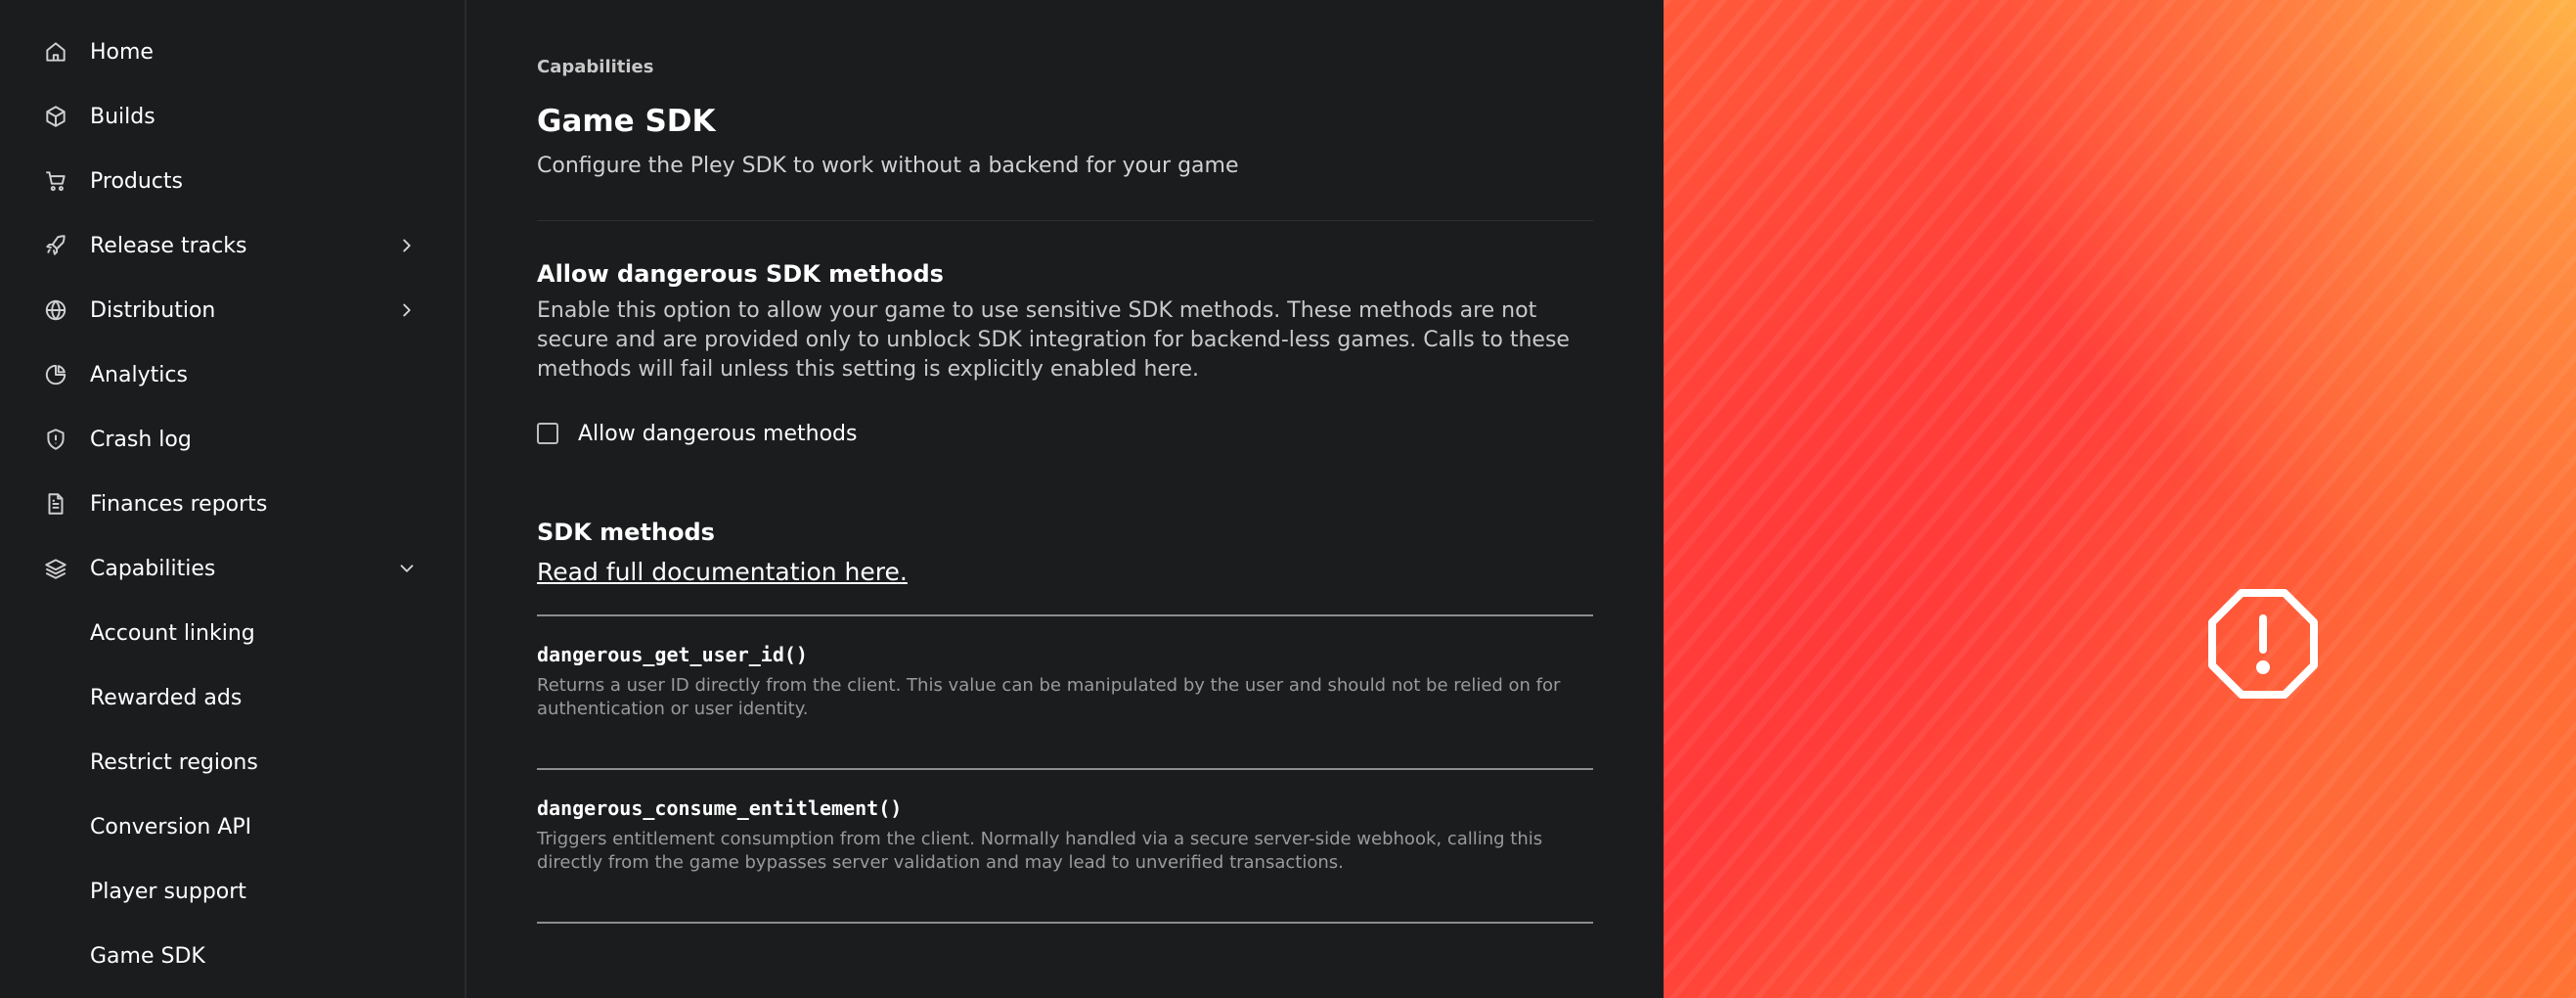 This screenshot has height=998, width=2576. I want to click on method-name: dangerous_consume_entitlement(), so click(720, 808).